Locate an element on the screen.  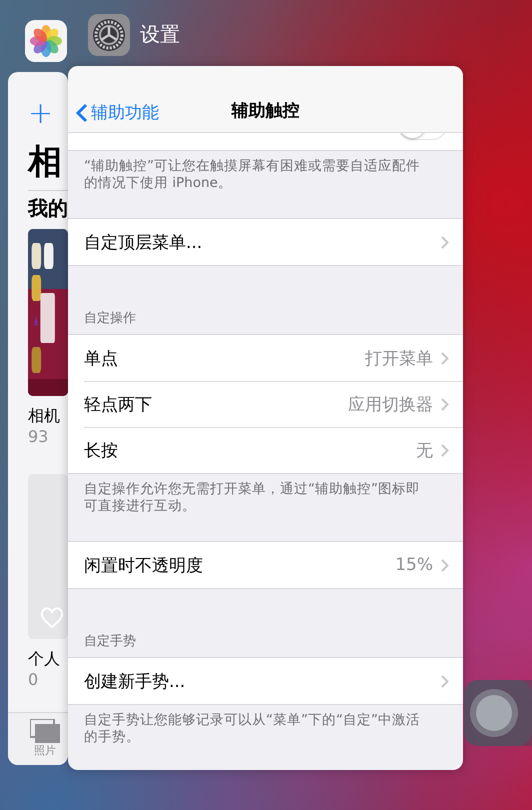
section-title: 我的 is located at coordinates (48, 208).